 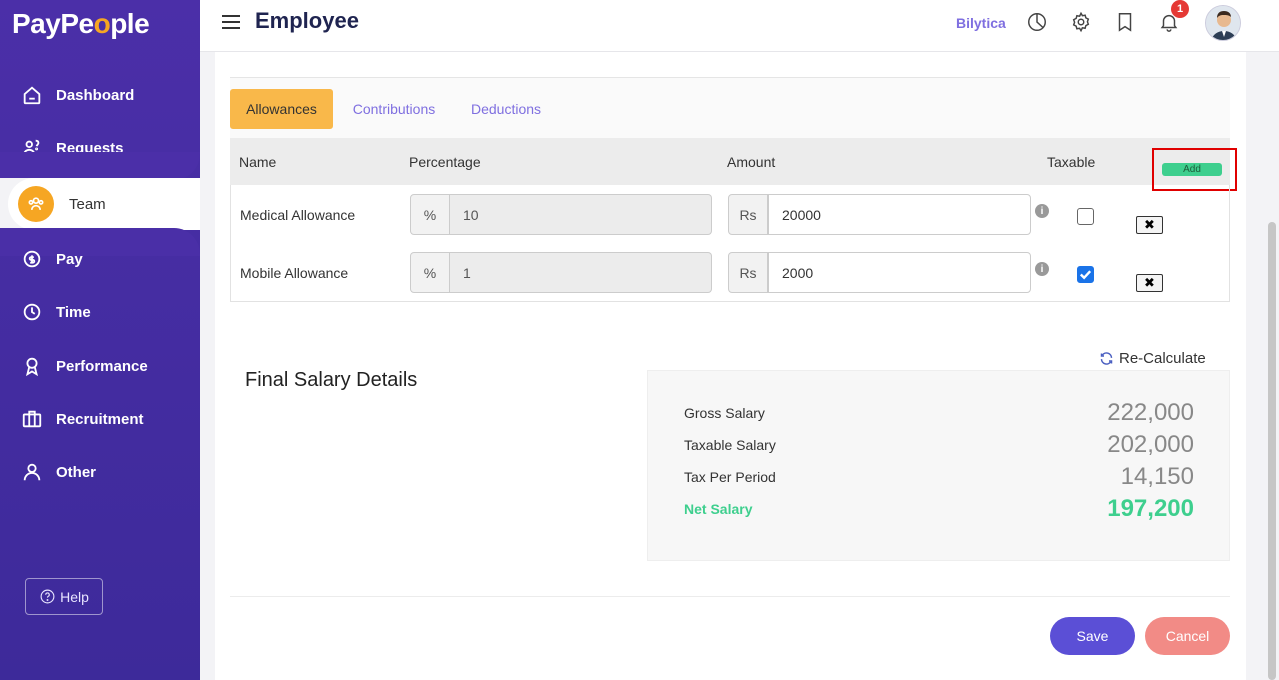 What do you see at coordinates (294, 273) in the screenshot?
I see `allowance-name: Mobile Allowance` at bounding box center [294, 273].